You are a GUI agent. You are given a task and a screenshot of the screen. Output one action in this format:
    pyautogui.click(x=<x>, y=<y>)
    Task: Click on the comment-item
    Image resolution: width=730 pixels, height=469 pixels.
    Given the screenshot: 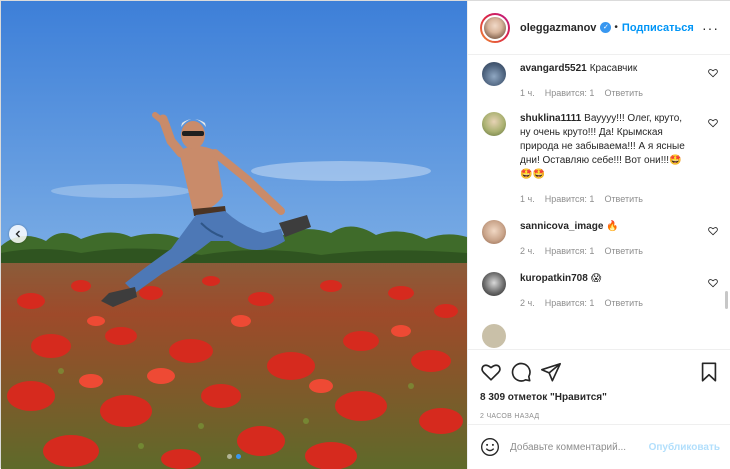 What is the action you would take?
    pyautogui.click(x=601, y=336)
    